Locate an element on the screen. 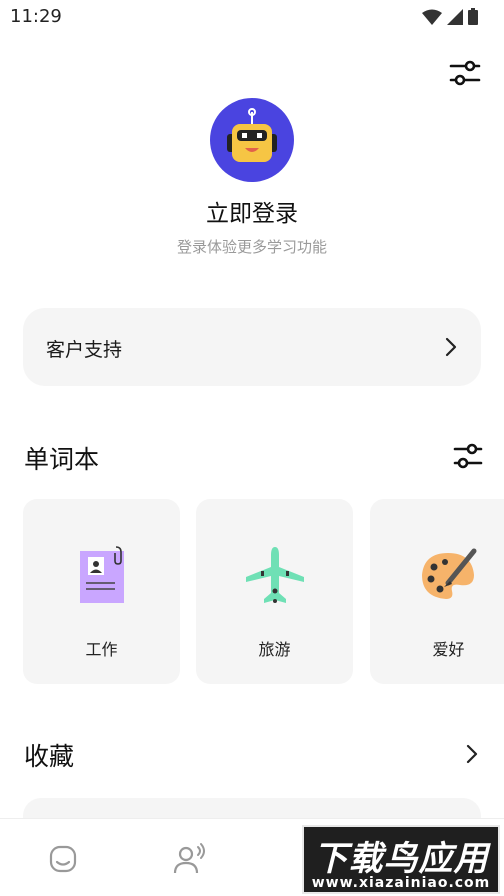 The height and width of the screenshot is (896, 504). robot-avatar-icon is located at coordinates (252, 135).